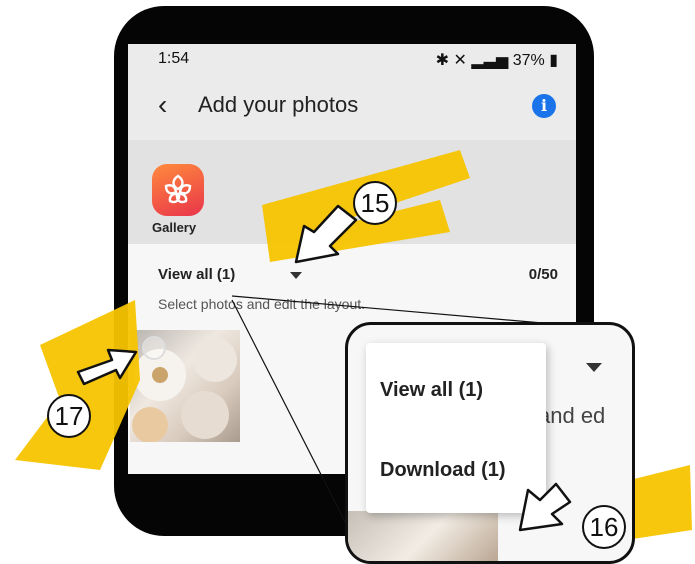 This screenshot has height=564, width=695. I want to click on step-marker-16: 16, so click(604, 527).